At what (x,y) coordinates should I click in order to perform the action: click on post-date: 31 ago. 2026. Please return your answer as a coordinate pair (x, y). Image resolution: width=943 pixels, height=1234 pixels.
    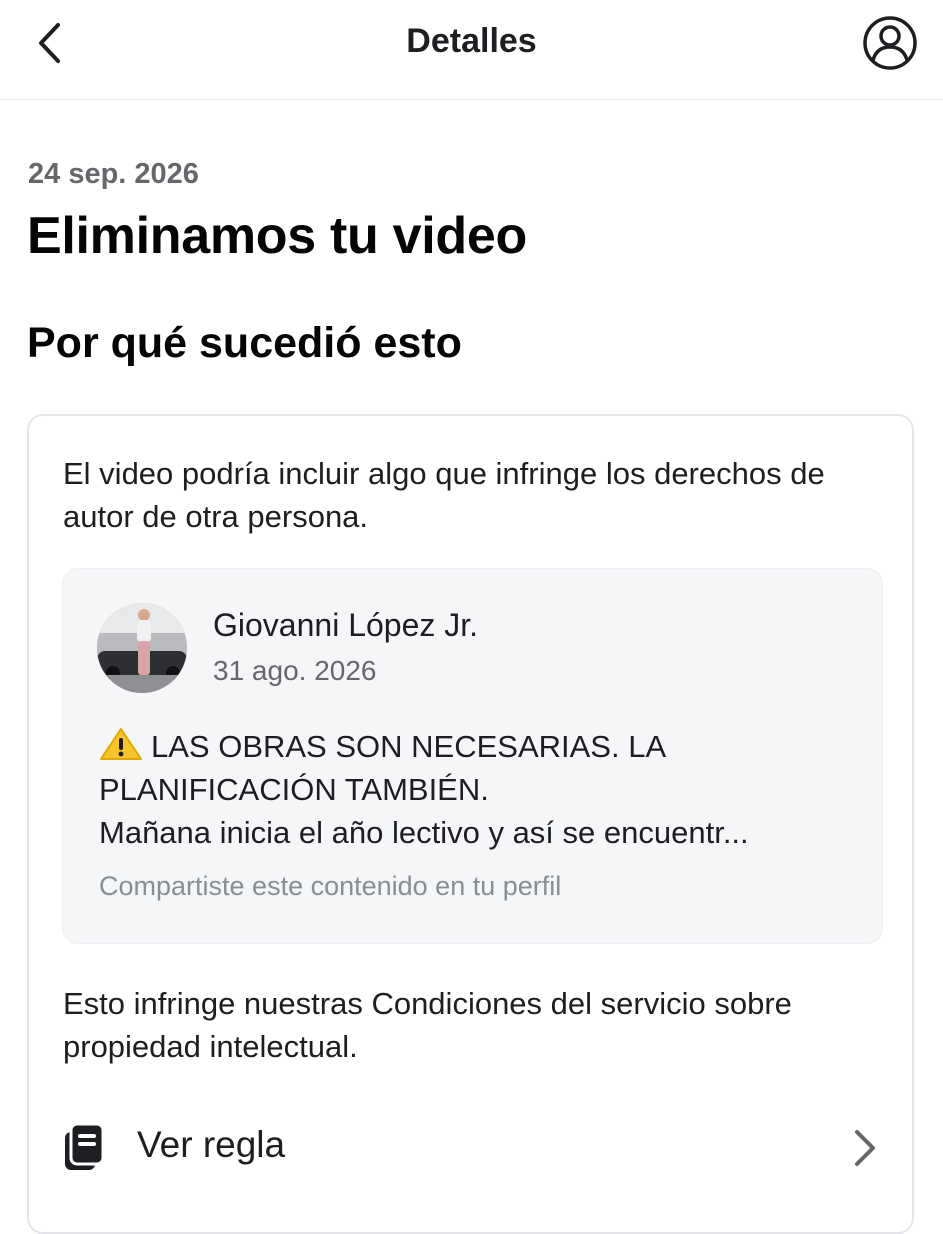
    Looking at the image, I should click on (295, 670).